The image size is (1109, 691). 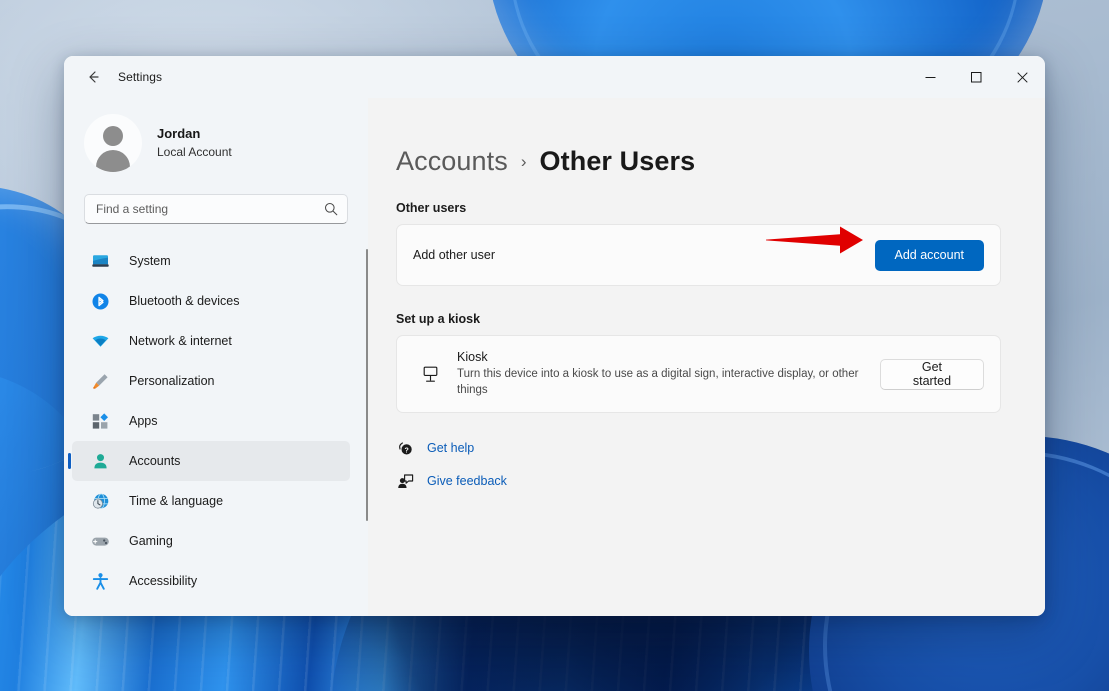 I want to click on kiosk-section-label: Set up a kiosk, so click(x=438, y=319).